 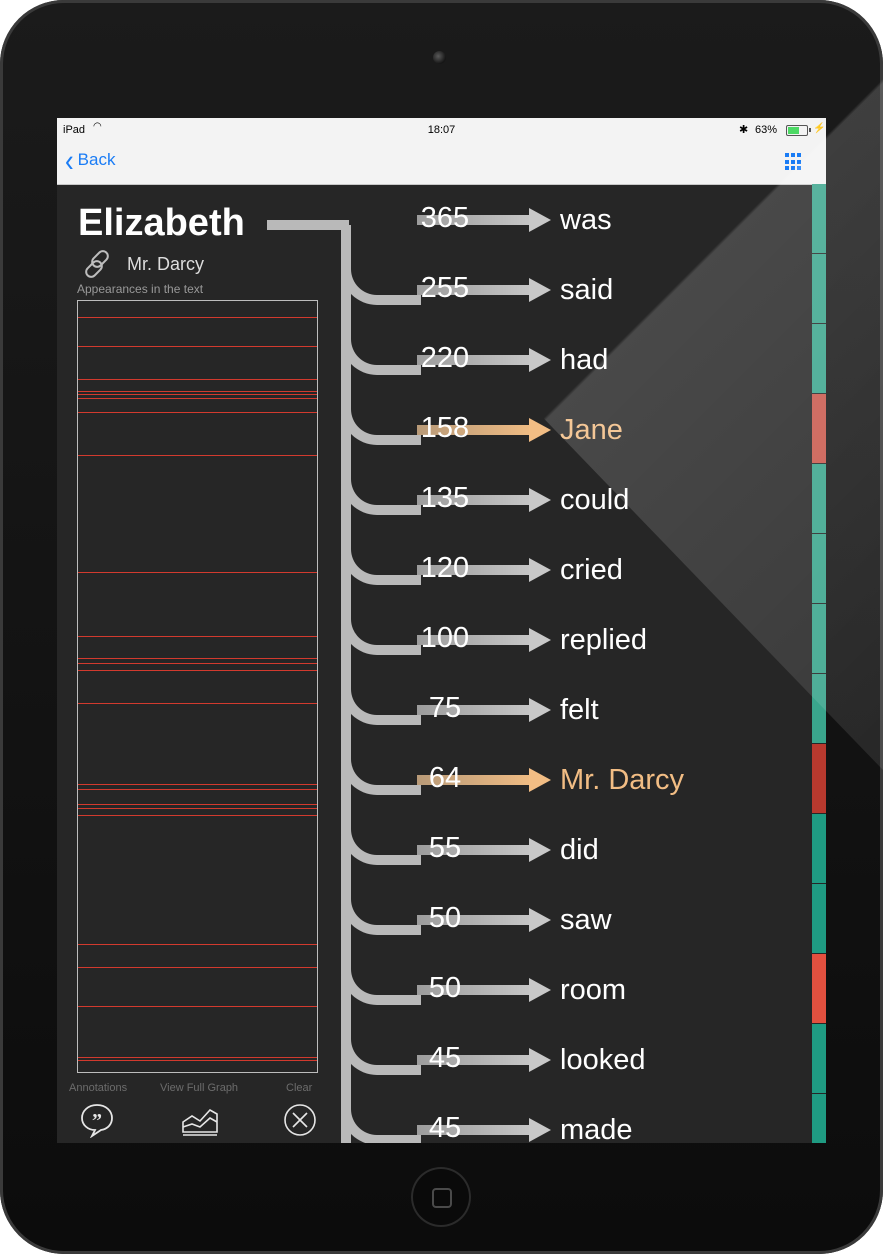 I want to click on word-row: 100 replied, so click(x=441, y=639).